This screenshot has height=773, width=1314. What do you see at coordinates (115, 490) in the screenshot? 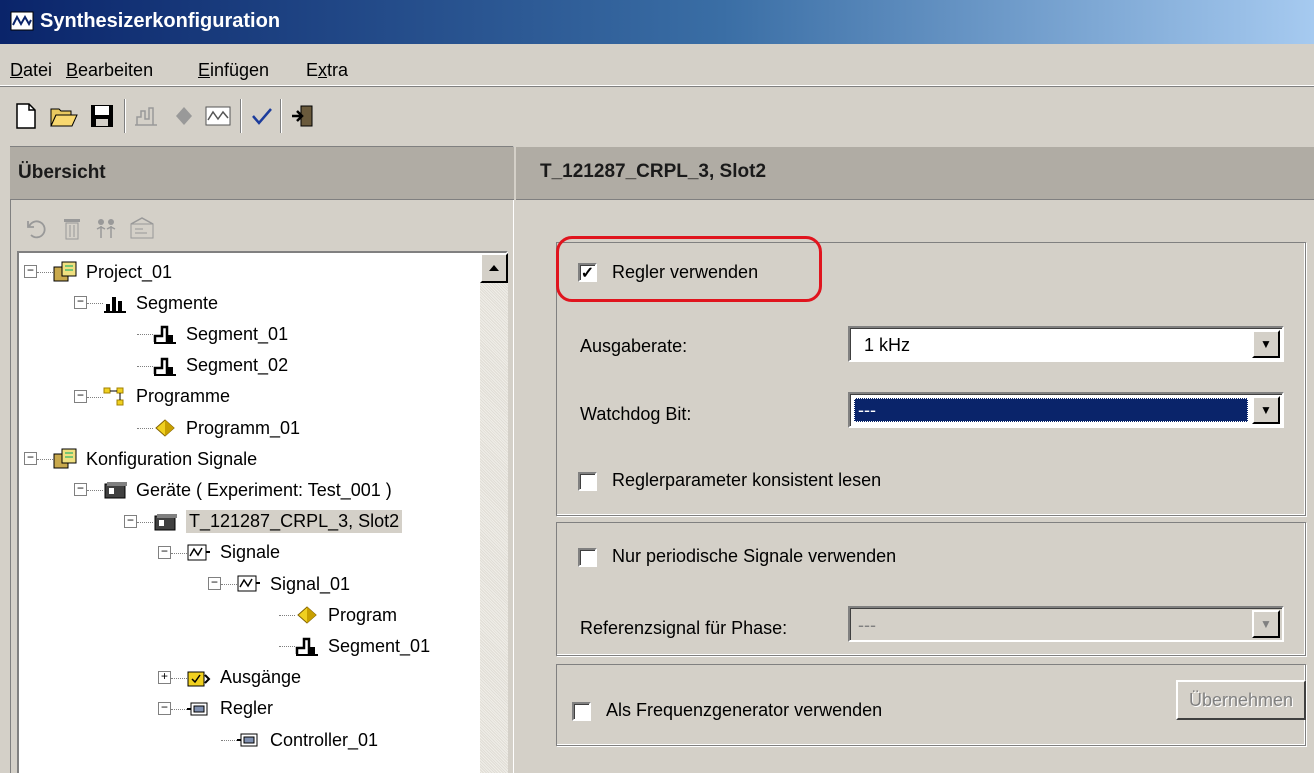
I see `devices-icon` at bounding box center [115, 490].